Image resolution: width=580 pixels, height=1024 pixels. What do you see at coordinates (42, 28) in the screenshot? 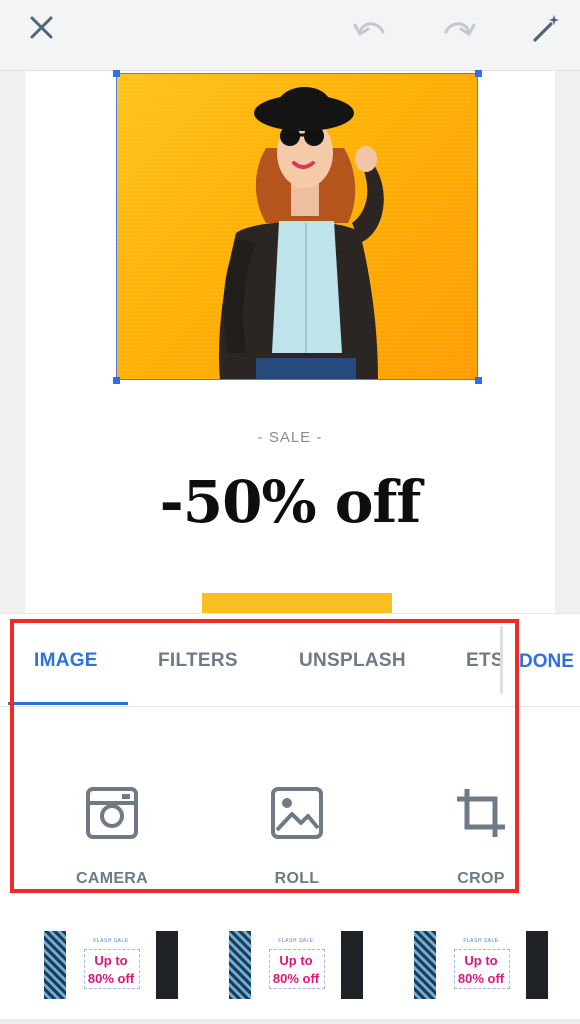
I see `close-icon` at bounding box center [42, 28].